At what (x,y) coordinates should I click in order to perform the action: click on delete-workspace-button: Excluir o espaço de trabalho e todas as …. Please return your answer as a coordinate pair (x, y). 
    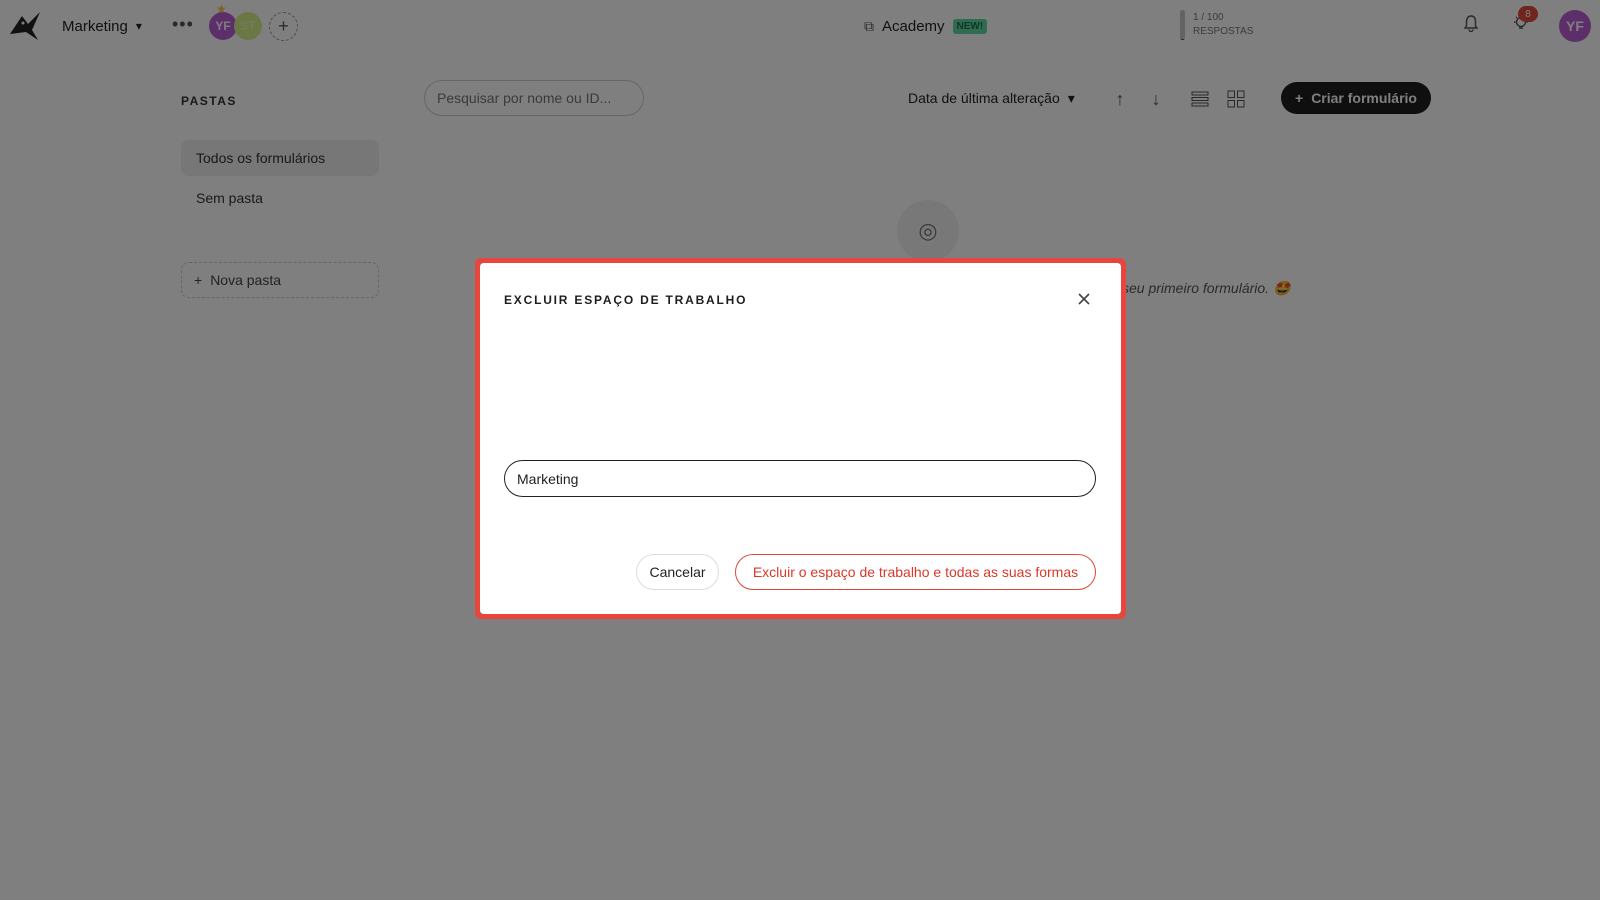
    Looking at the image, I should click on (915, 572).